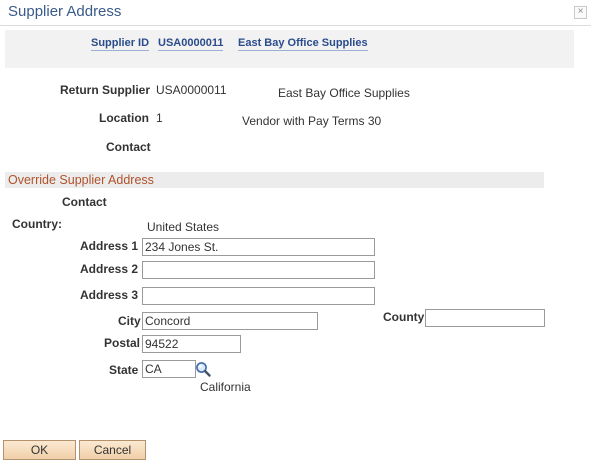 This screenshot has height=464, width=591. What do you see at coordinates (124, 370) in the screenshot?
I see `state-label: State` at bounding box center [124, 370].